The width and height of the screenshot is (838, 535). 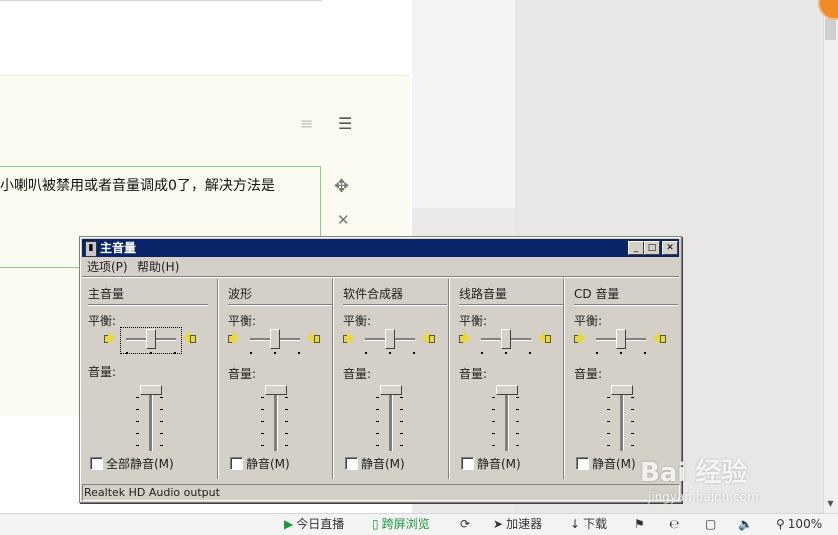 I want to click on flag-button: ⚑, so click(x=639, y=524).